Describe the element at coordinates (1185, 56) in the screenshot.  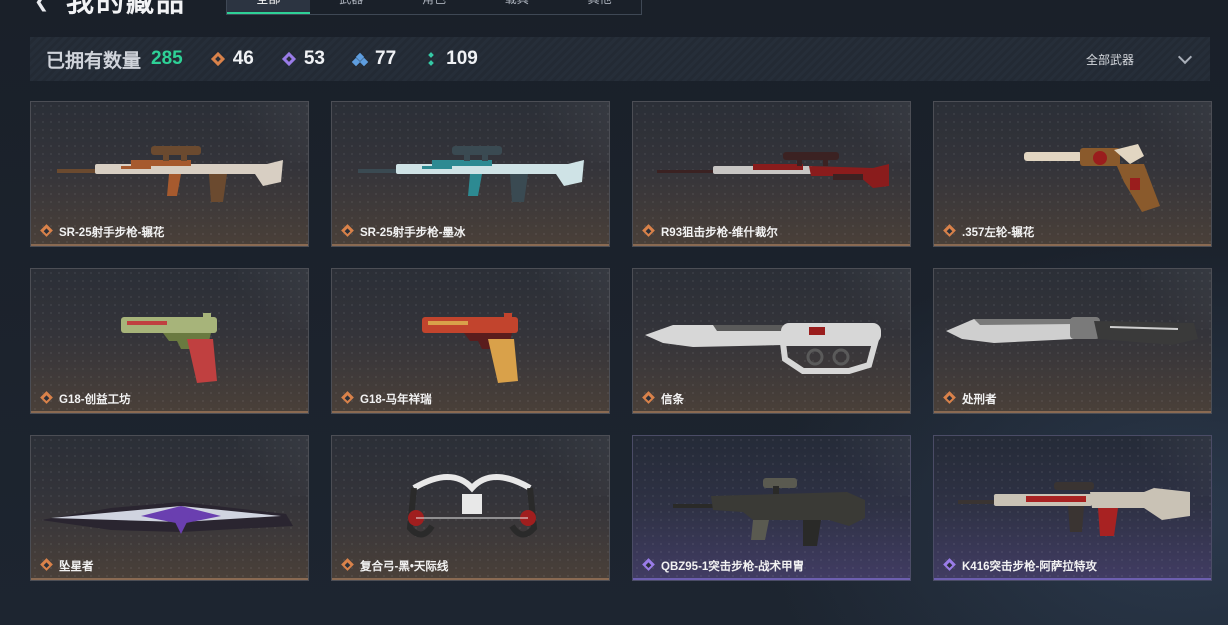
I see `chevron-down-icon` at that location.